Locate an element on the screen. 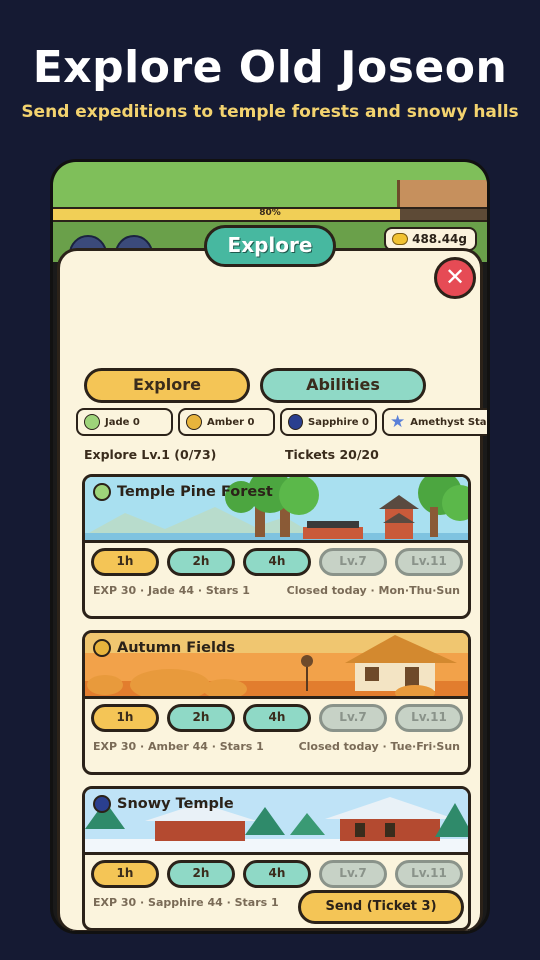 The width and height of the screenshot is (540, 960). explore-level: Explore Lv.1 (0/73) is located at coordinates (150, 454).